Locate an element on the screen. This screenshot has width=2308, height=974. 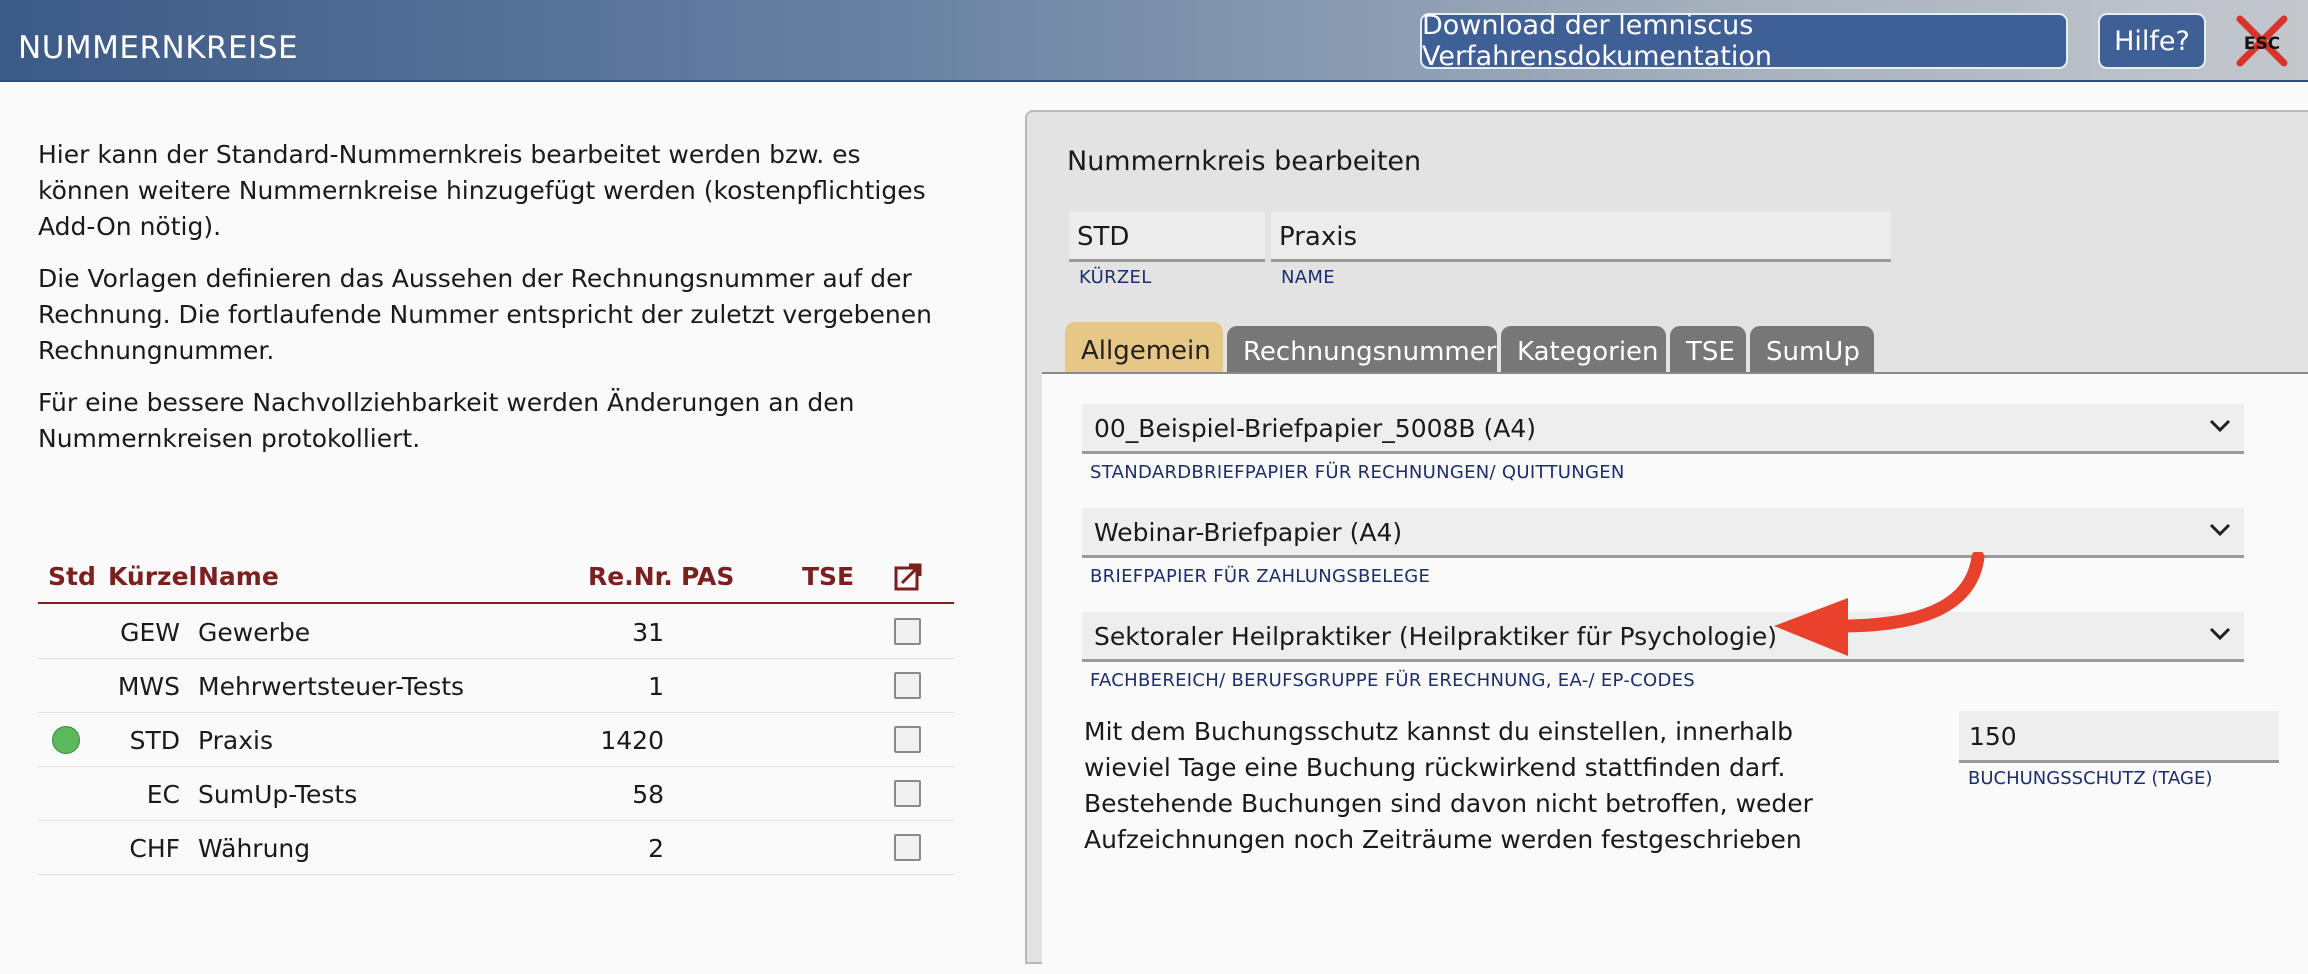
select-value: 00_Beispiel-Briefpapier_5008B (A4) is located at coordinates (1315, 428).